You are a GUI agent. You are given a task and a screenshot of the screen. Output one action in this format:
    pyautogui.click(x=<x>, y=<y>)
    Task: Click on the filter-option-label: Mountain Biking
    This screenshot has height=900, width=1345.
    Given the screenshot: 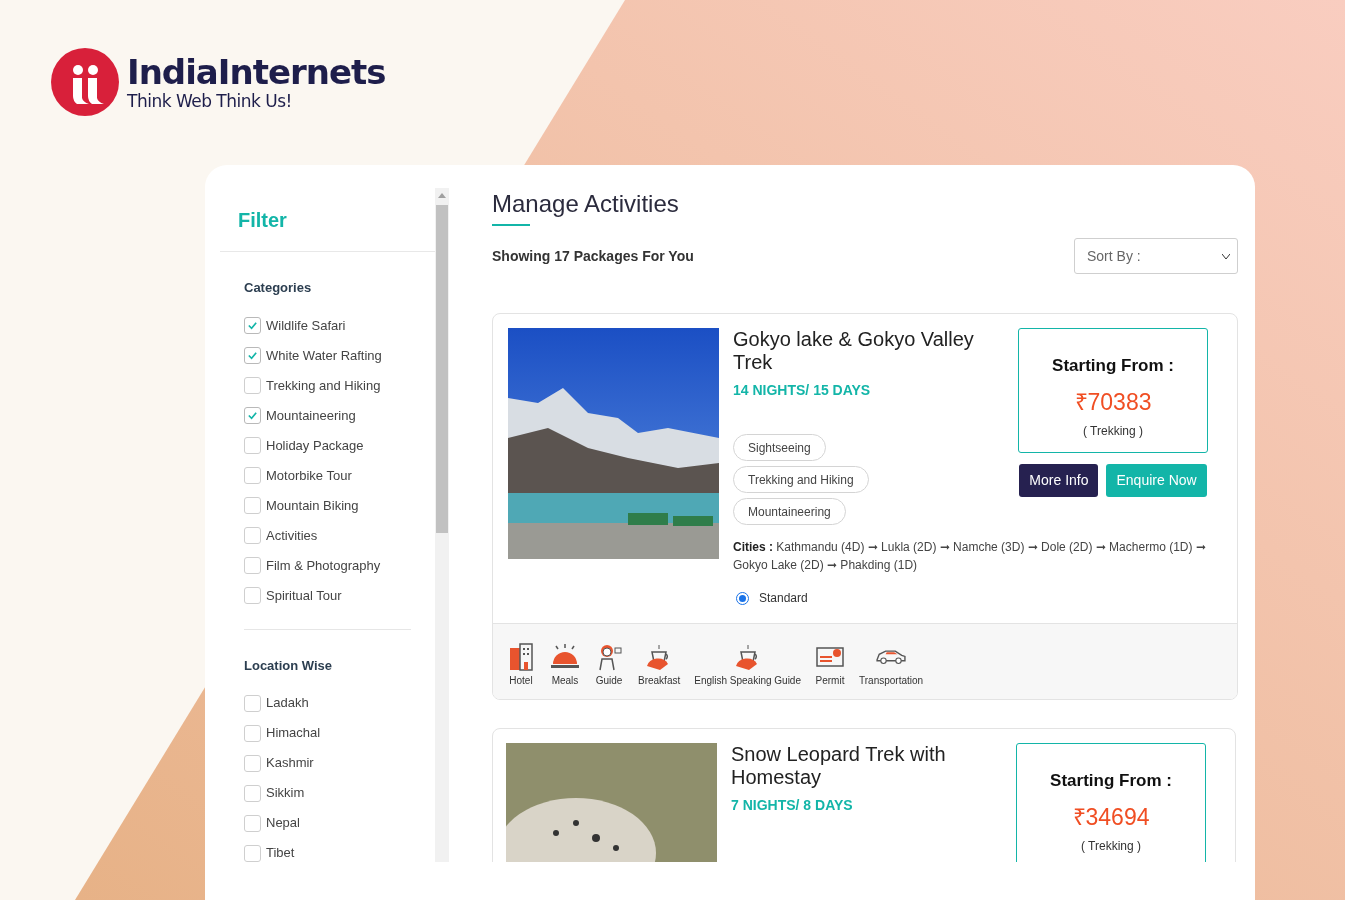 What is the action you would take?
    pyautogui.click(x=312, y=505)
    